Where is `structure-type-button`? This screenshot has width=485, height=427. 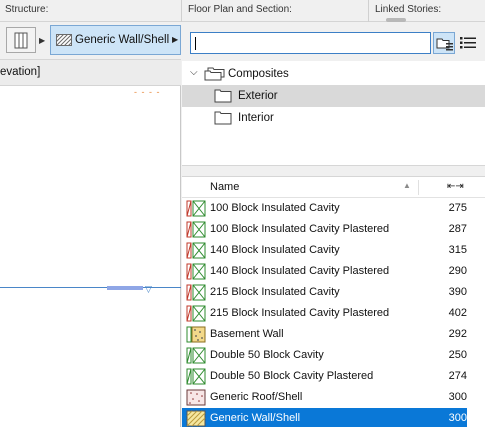 structure-type-button is located at coordinates (21, 40).